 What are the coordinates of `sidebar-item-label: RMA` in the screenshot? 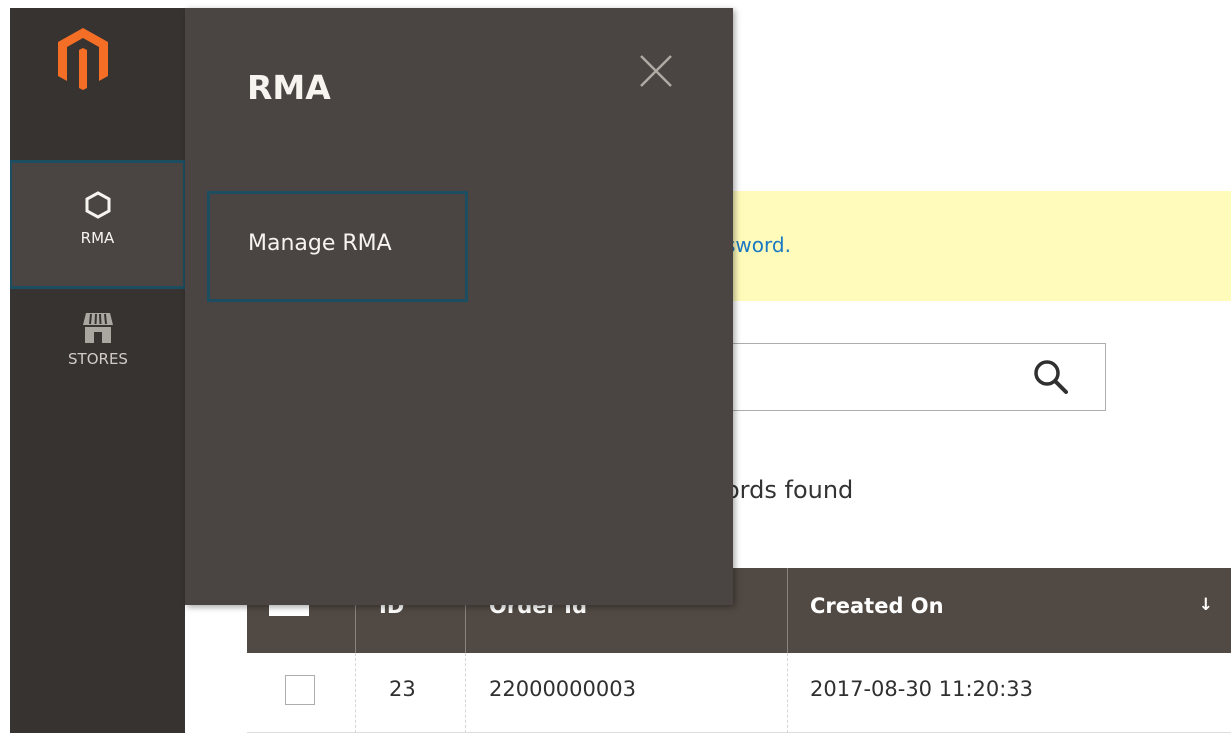 It's located at (97, 238).